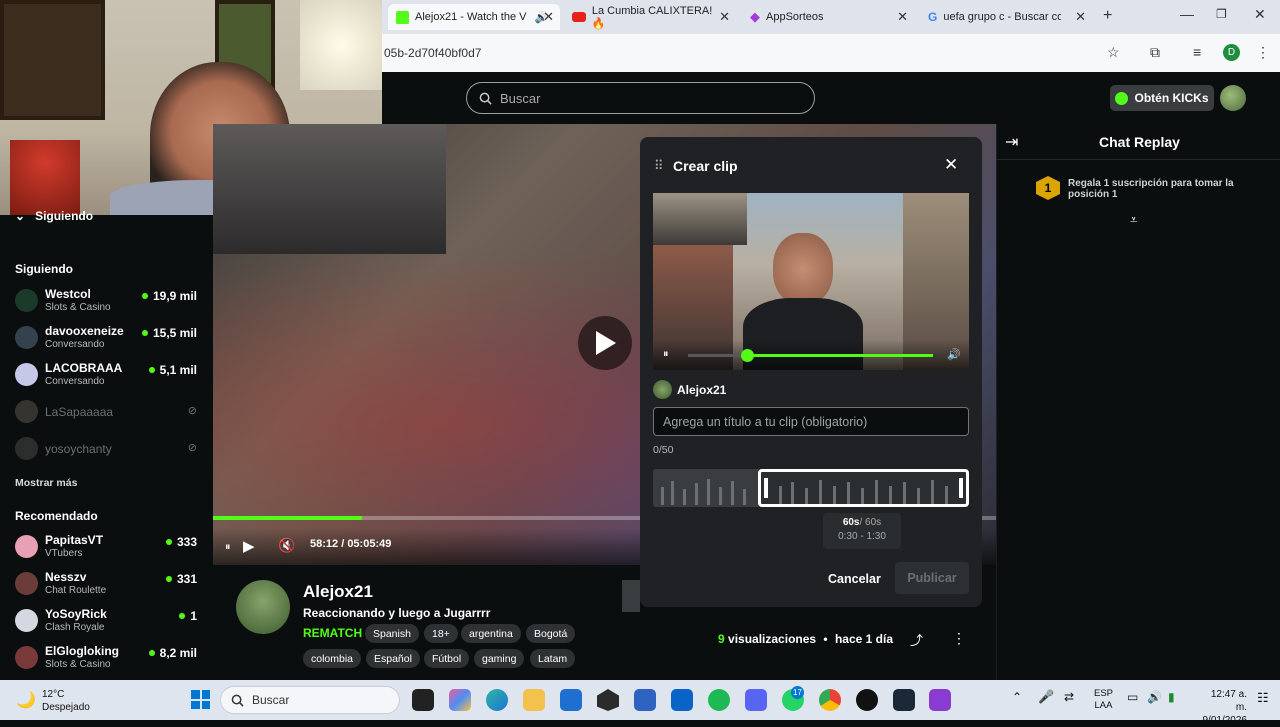 This screenshot has width=1280, height=727. What do you see at coordinates (719, 700) in the screenshot?
I see `spotify-icon` at bounding box center [719, 700].